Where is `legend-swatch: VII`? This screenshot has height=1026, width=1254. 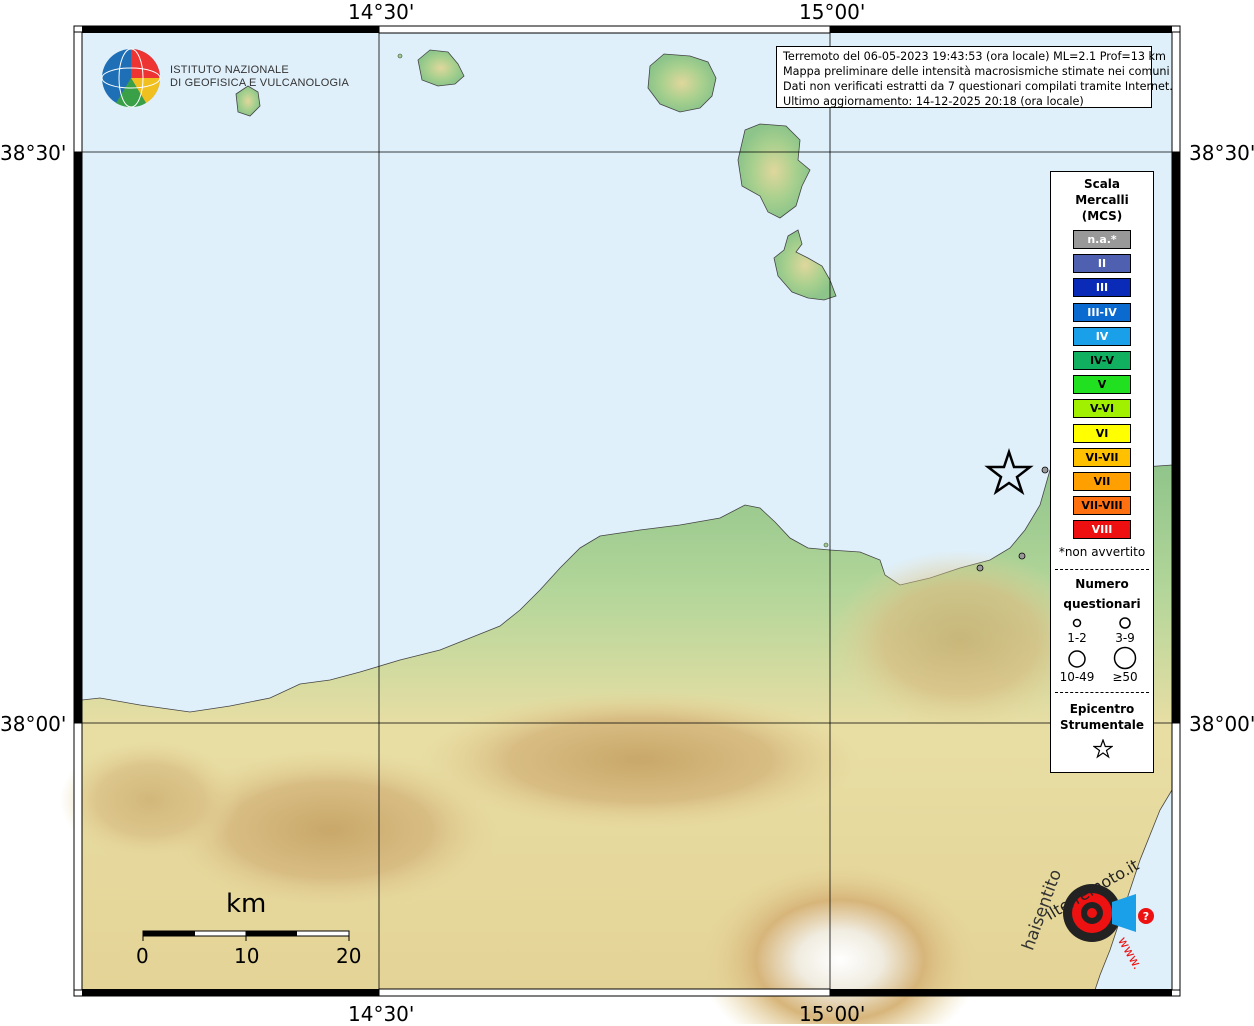
legend-swatch: VII is located at coordinates (1102, 481).